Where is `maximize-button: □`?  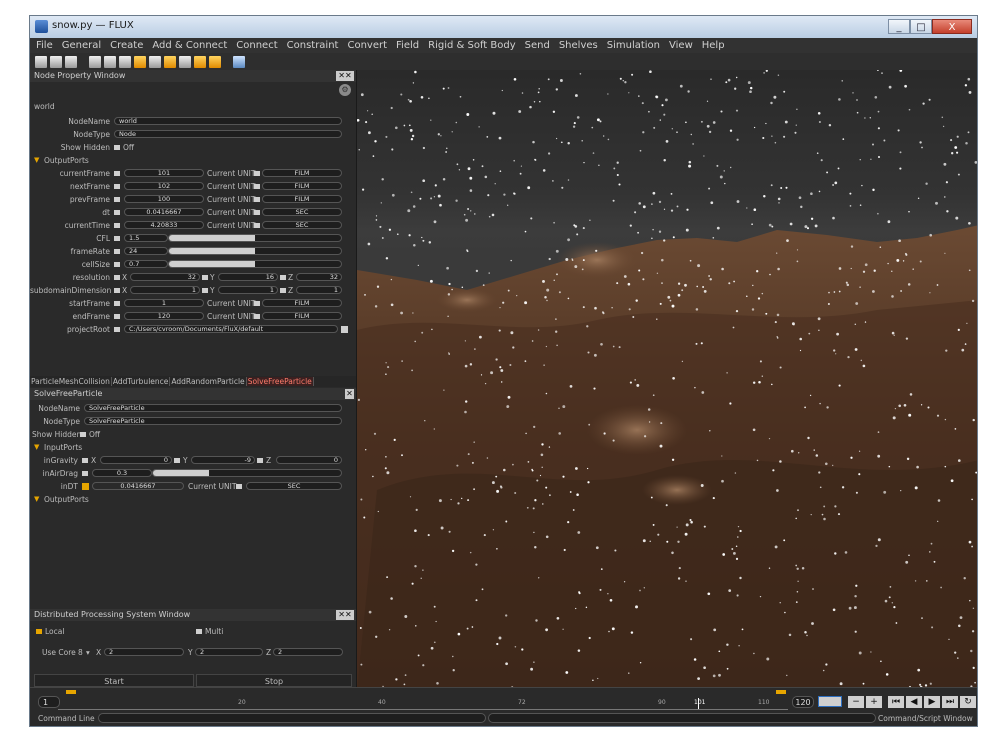 maximize-button: □ is located at coordinates (921, 26).